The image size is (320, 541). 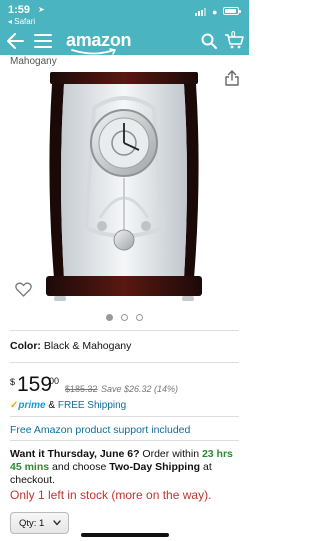 I want to click on color-selector: Color: Black & Mahogany, so click(x=70, y=346).